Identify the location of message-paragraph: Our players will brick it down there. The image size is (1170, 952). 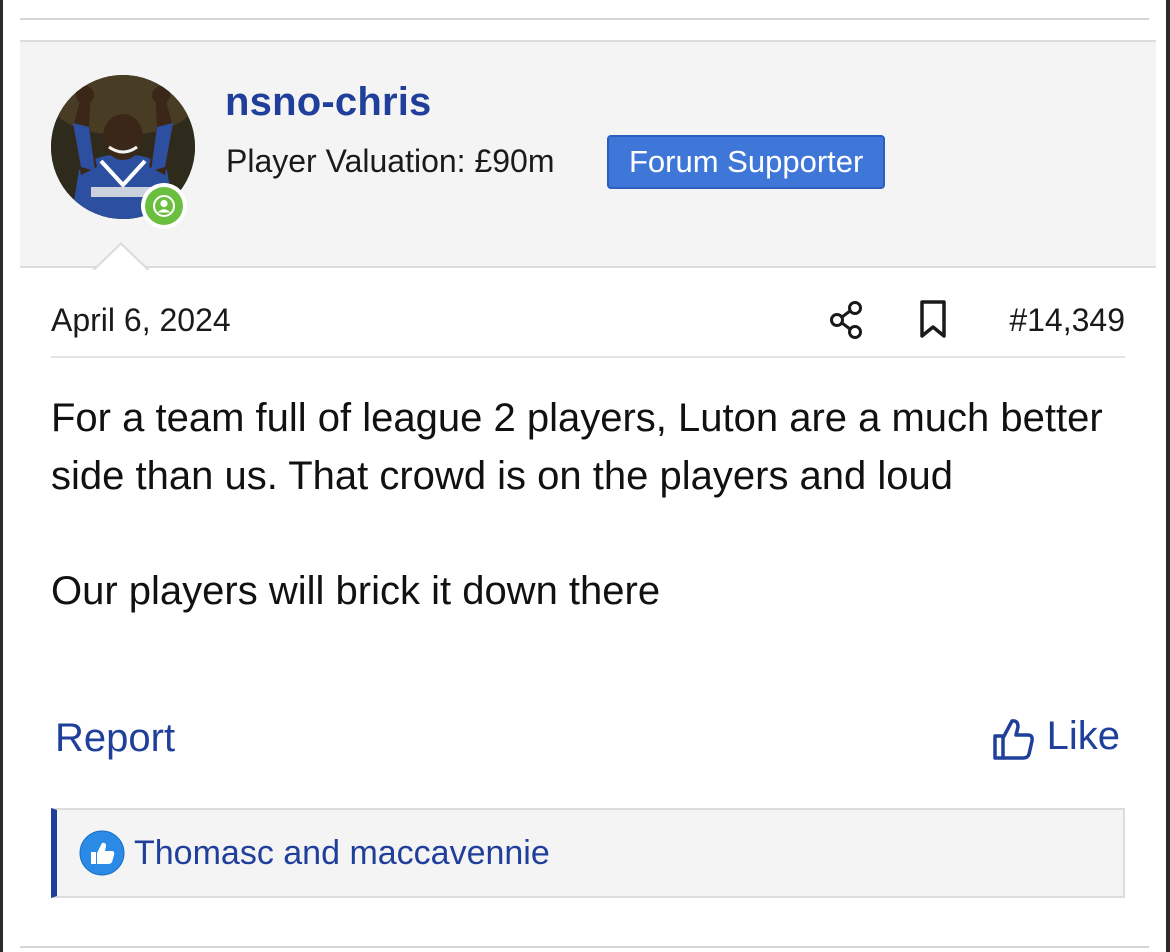
(356, 590).